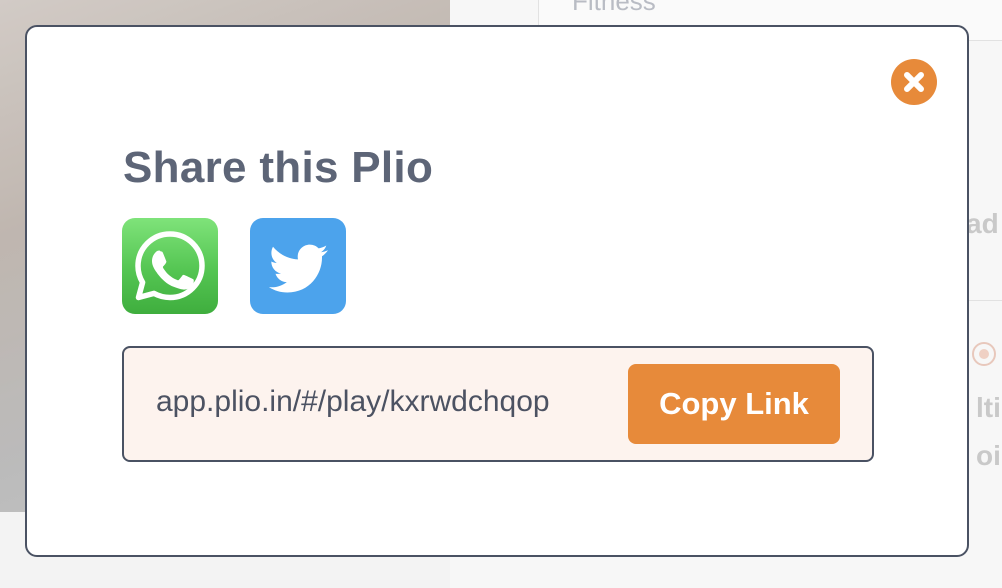 This screenshot has height=588, width=1002. What do you see at coordinates (982, 223) in the screenshot?
I see `background-text-fragment: ad` at bounding box center [982, 223].